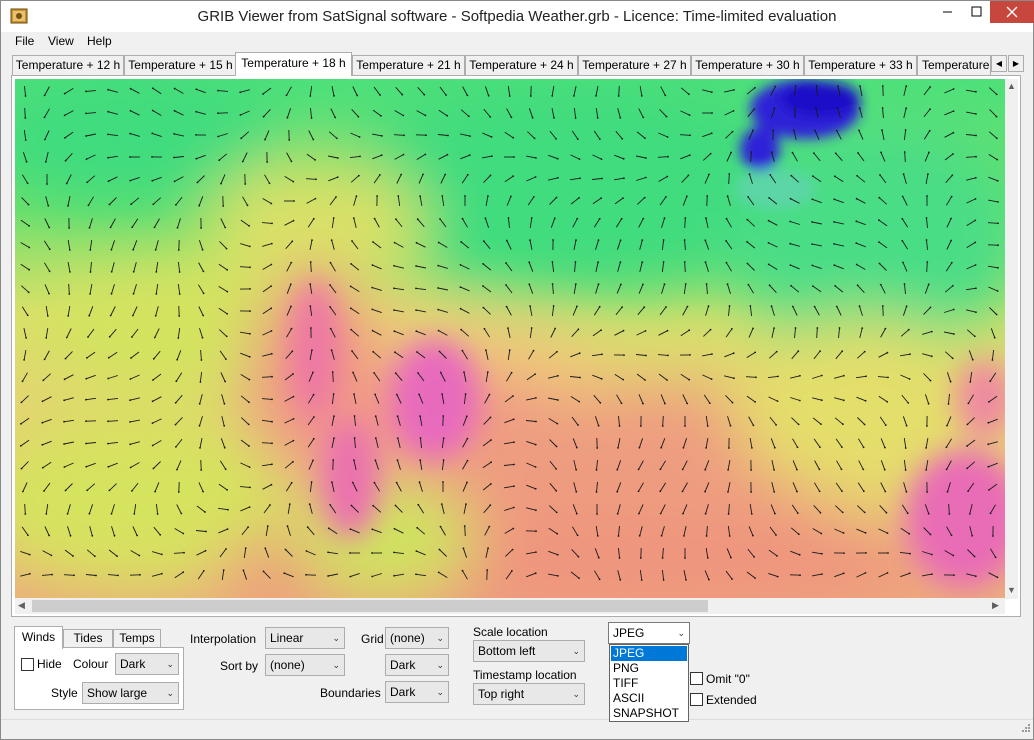  What do you see at coordinates (147, 664) in the screenshot?
I see `wind-colour-select: Dark ⌄` at bounding box center [147, 664].